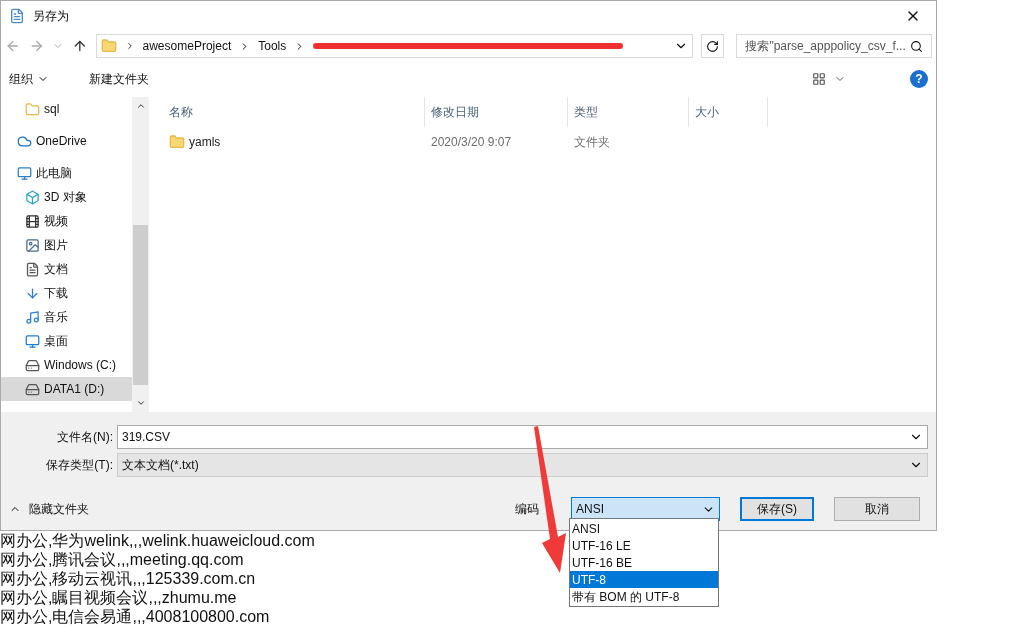  Describe the element at coordinates (187, 46) in the screenshot. I see `breadcrumb: awesomeProject` at that location.